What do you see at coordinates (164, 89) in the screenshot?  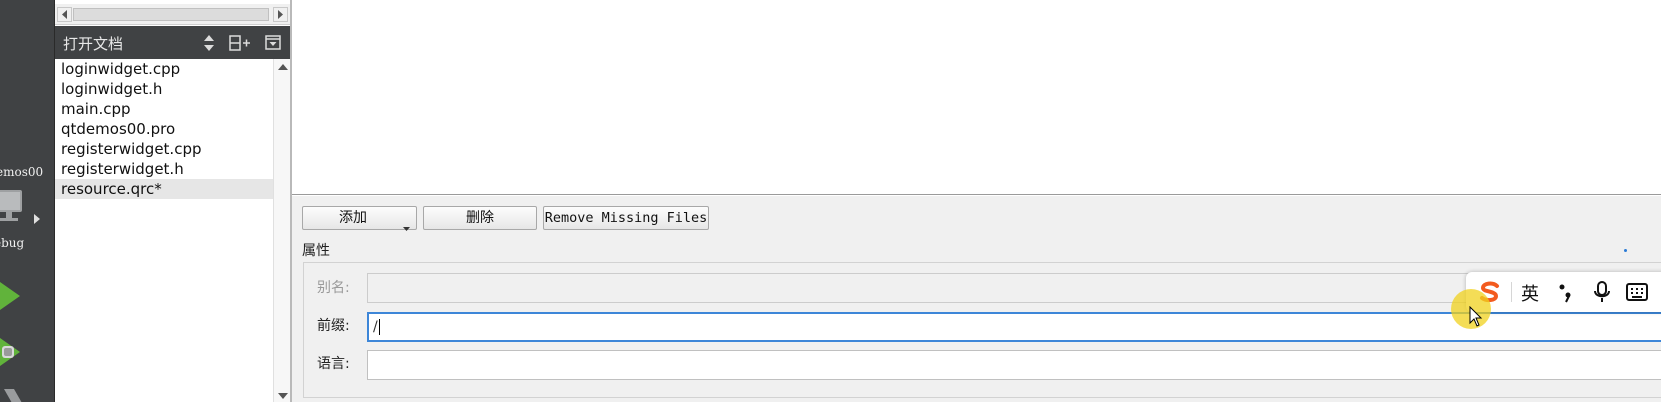 I see `list-item: loginwidget.h` at bounding box center [164, 89].